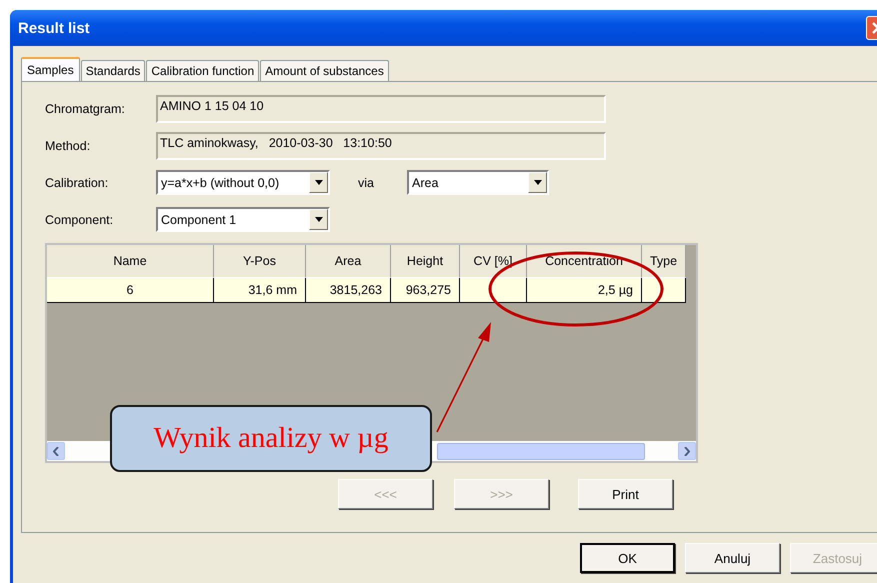 The image size is (877, 583). Describe the element at coordinates (425, 290) in the screenshot. I see `table-cell: 963,275` at that location.